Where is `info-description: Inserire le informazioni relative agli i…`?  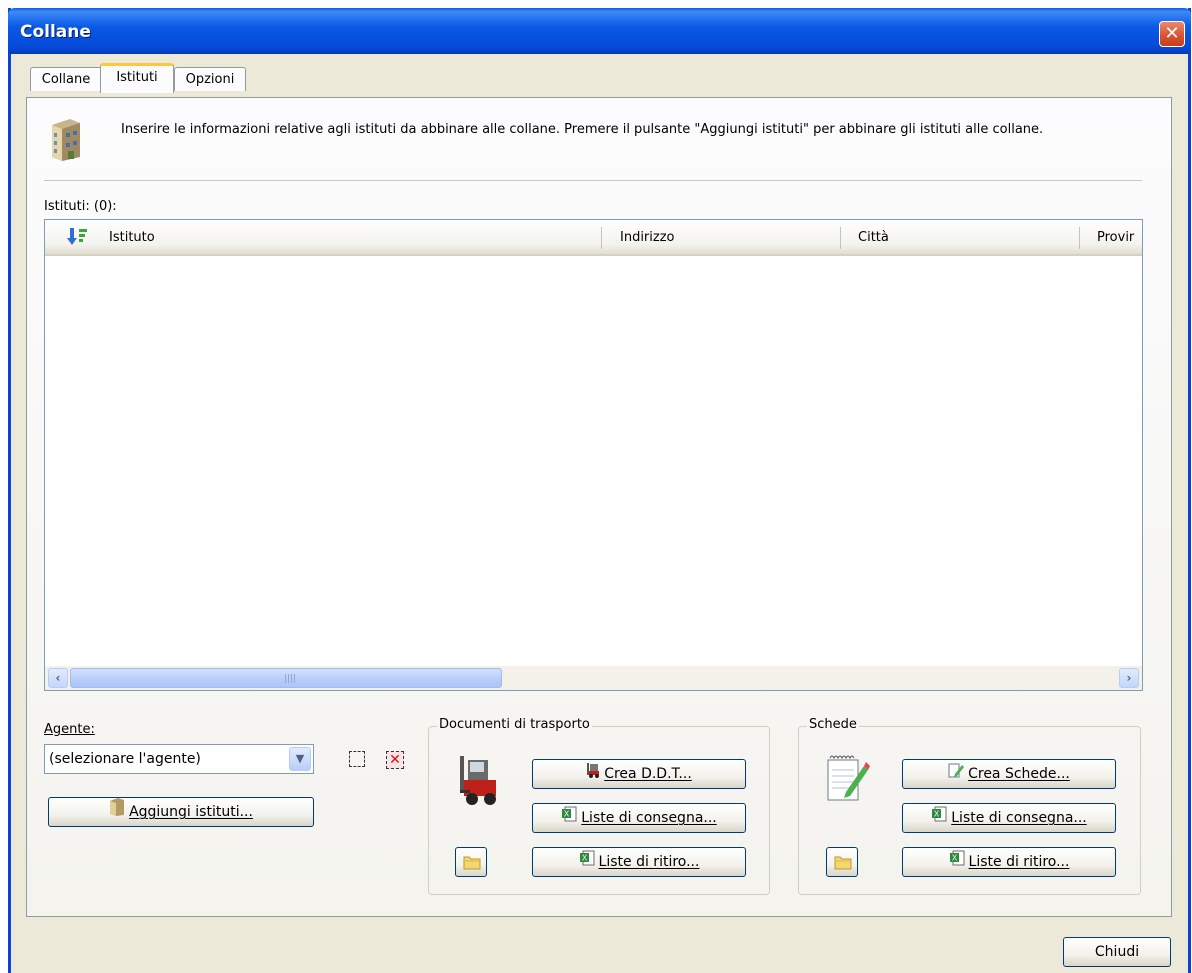 info-description: Inserire le informazioni relative agli i… is located at coordinates (582, 129).